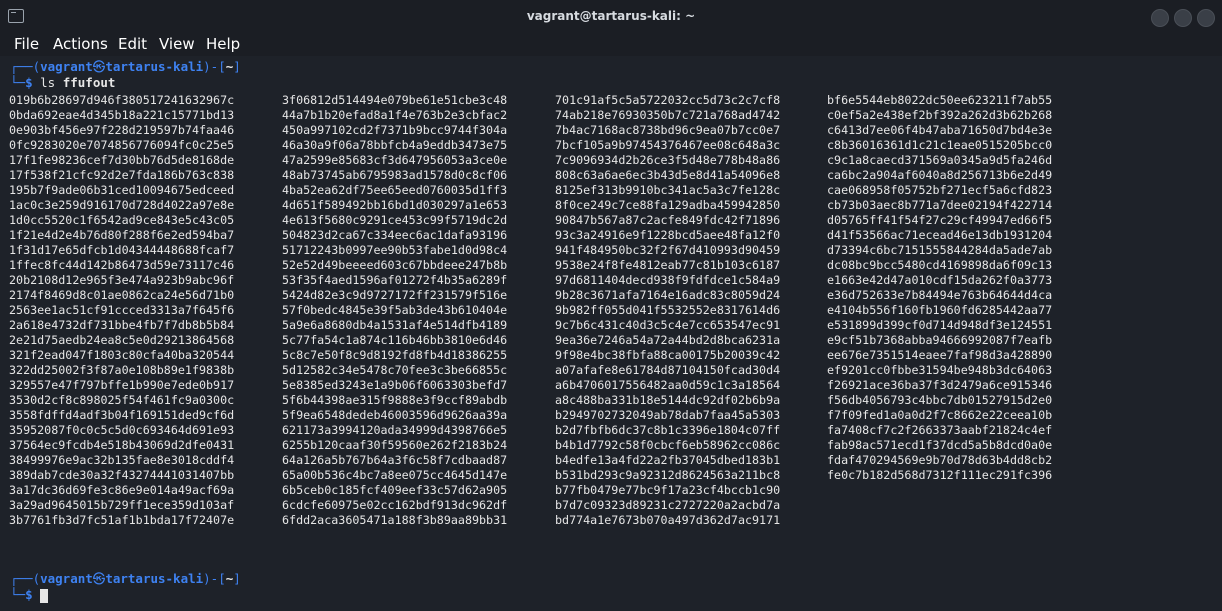 This screenshot has height=611, width=1222. I want to click on file-entry: 7bcf105a9b97454376467ee08c648a3c, so click(668, 145).